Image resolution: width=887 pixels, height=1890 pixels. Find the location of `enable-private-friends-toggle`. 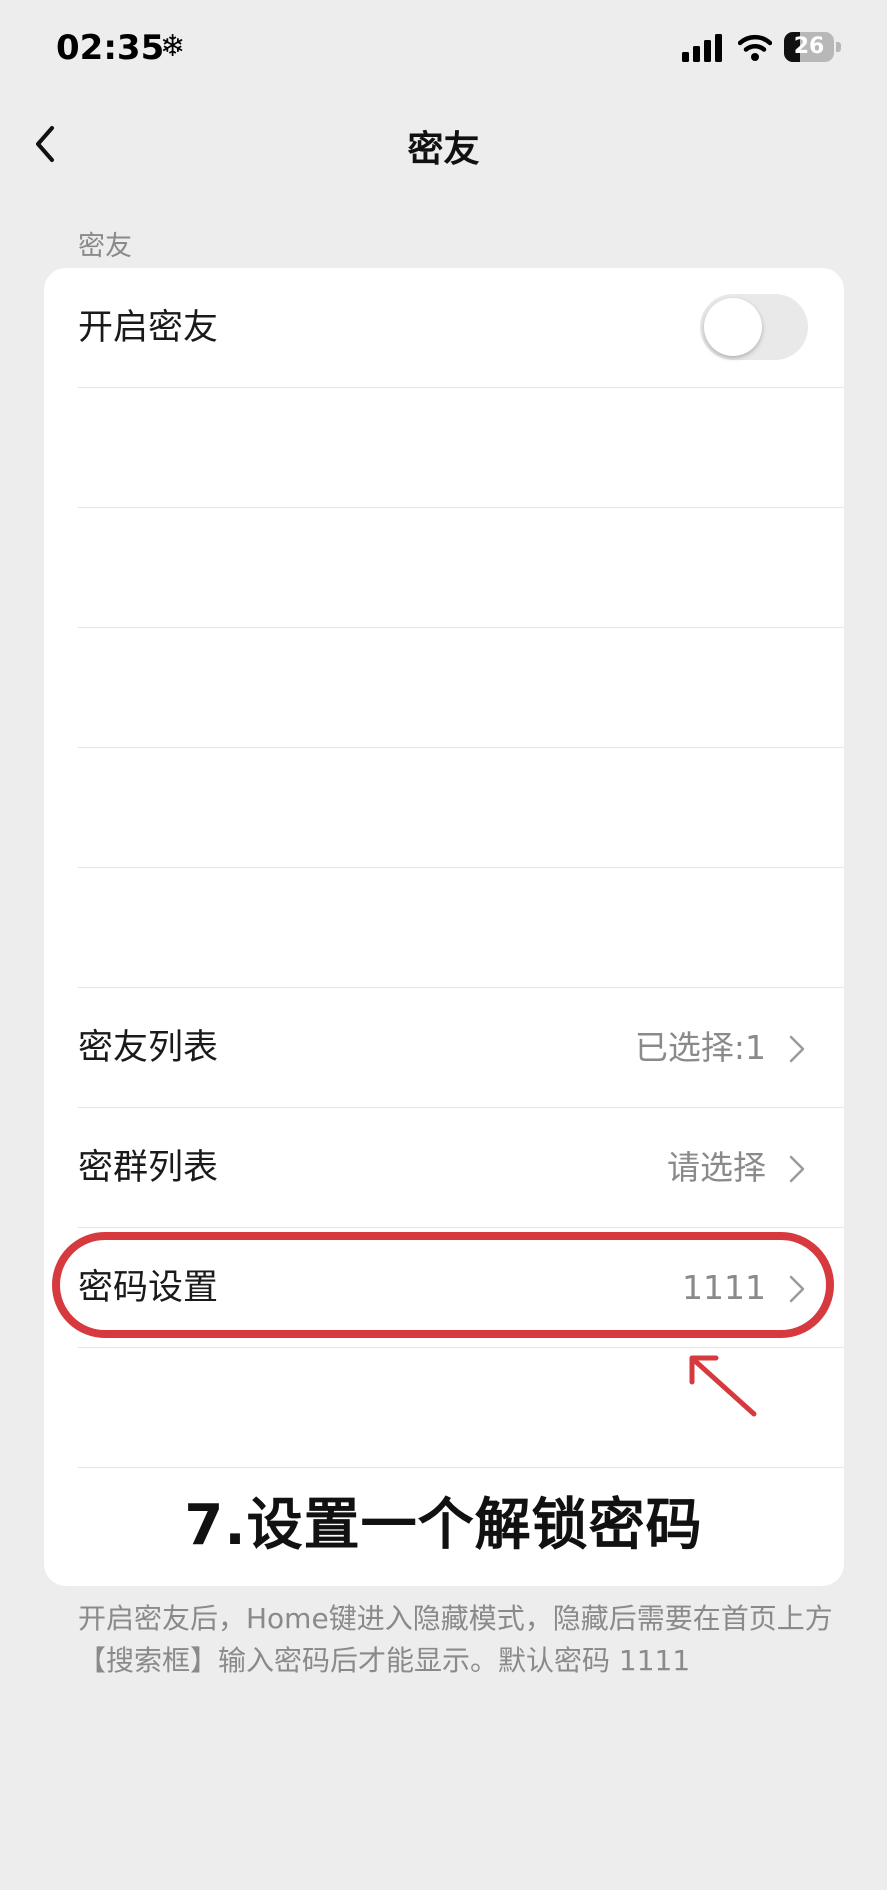

enable-private-friends-toggle is located at coordinates (754, 327).